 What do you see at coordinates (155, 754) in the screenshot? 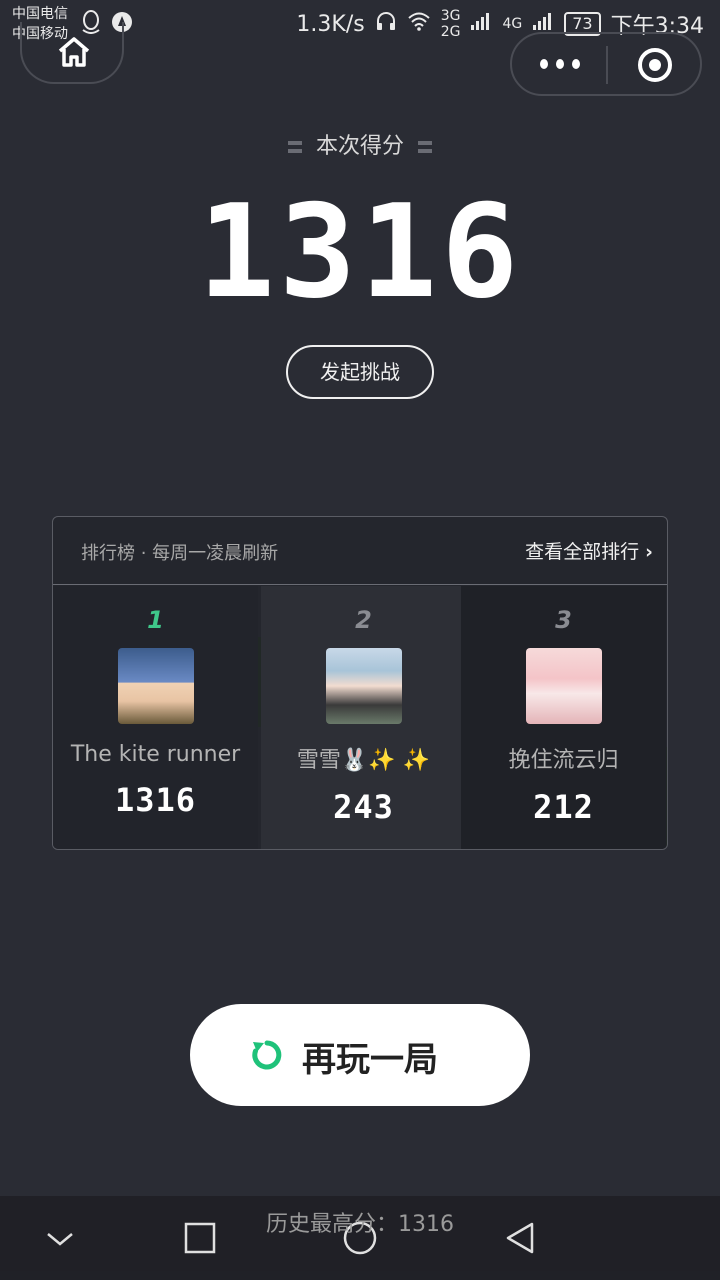
I see `player-name: The kite runner` at bounding box center [155, 754].